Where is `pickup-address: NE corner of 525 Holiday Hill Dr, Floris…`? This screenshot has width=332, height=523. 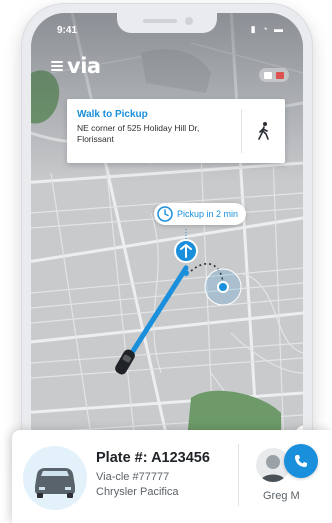 pickup-address: NE corner of 525 Holiday Hill Dr, Floris… is located at coordinates (138, 133).